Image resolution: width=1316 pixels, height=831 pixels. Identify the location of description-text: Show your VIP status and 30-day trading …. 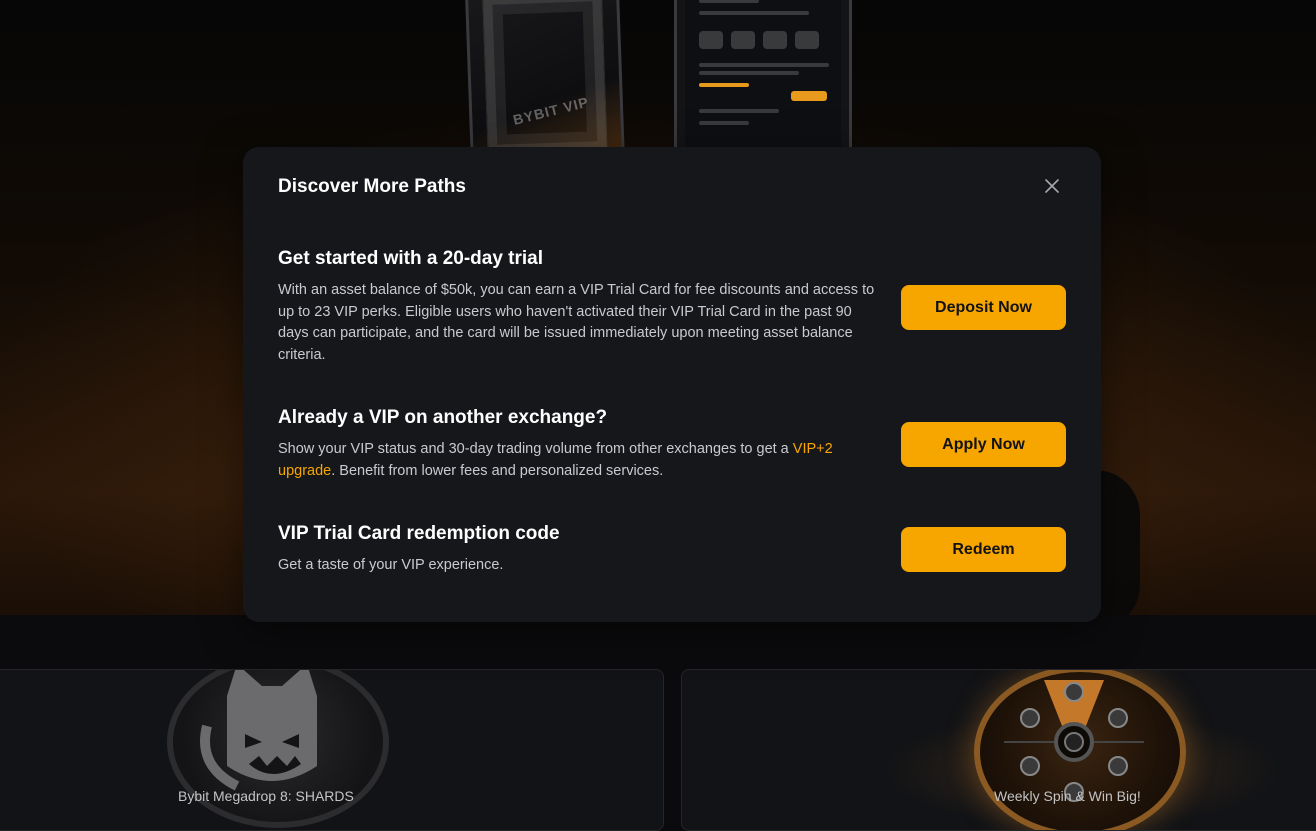
(535, 449).